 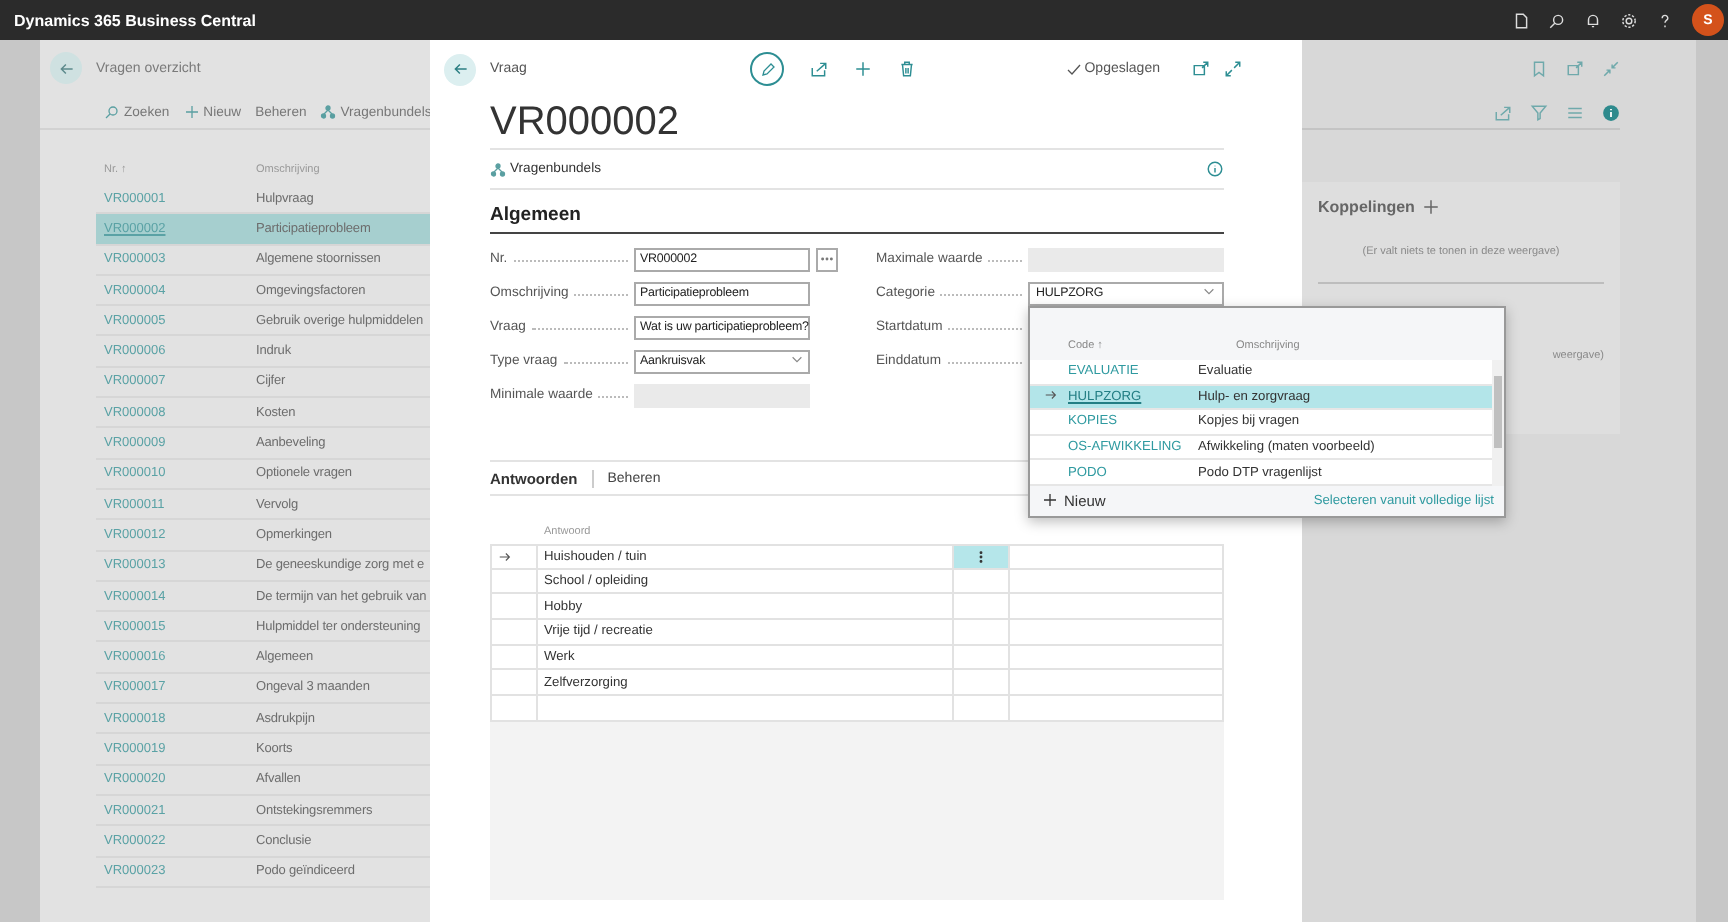 I want to click on factbox-title: Koppelingen, so click(x=1366, y=206).